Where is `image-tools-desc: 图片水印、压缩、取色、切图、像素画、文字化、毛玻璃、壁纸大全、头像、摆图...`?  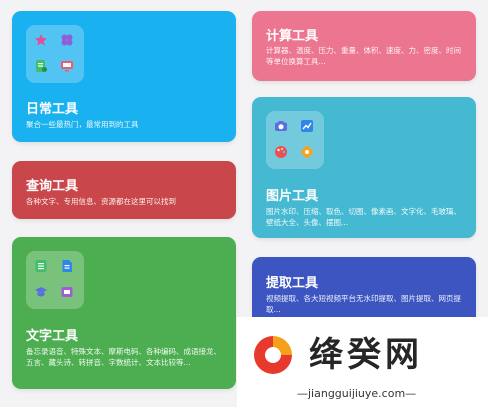 image-tools-desc: 图片水印、压缩、取色、切图、像素画、文字化、毛玻璃、壁纸大全、头像、摆图... is located at coordinates (363, 217).